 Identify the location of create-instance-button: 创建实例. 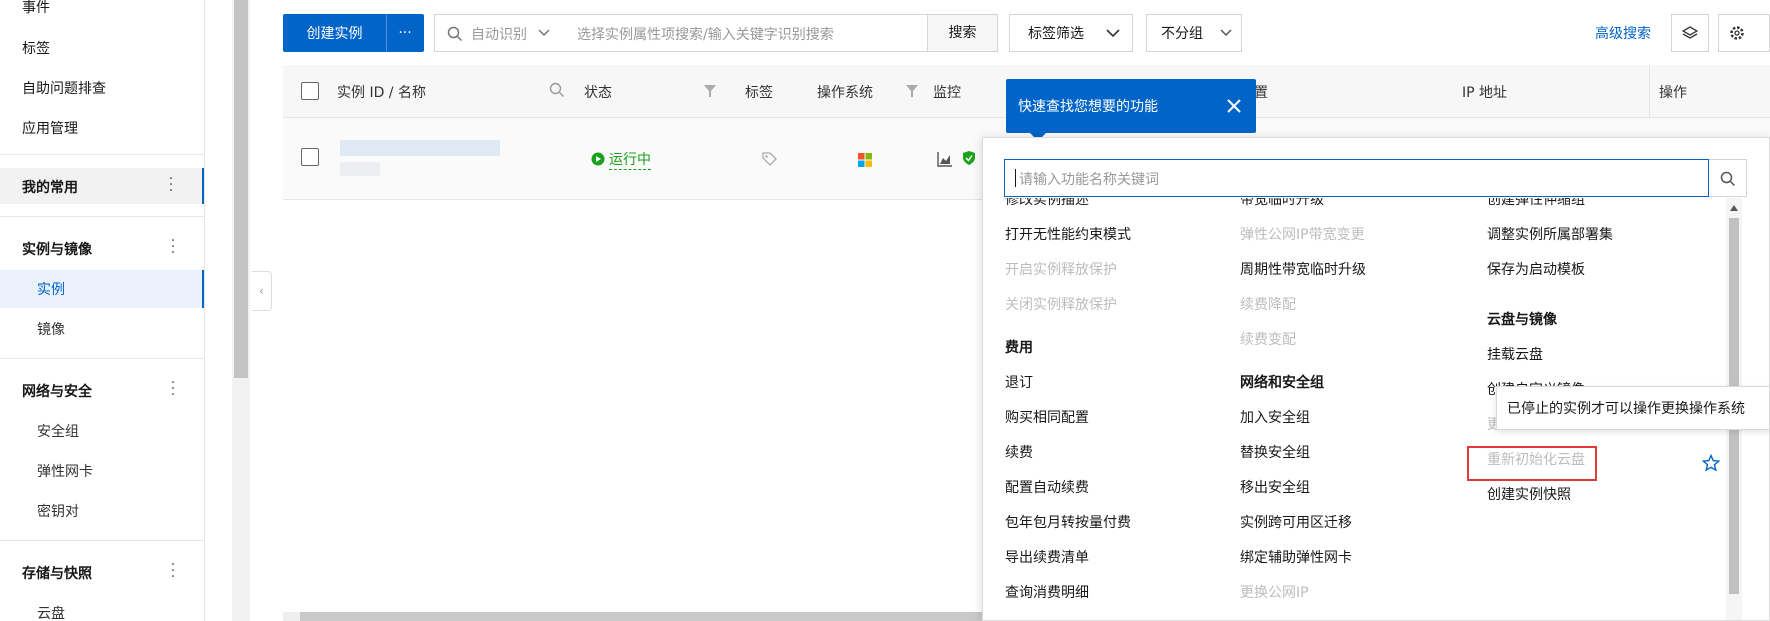
(334, 33).